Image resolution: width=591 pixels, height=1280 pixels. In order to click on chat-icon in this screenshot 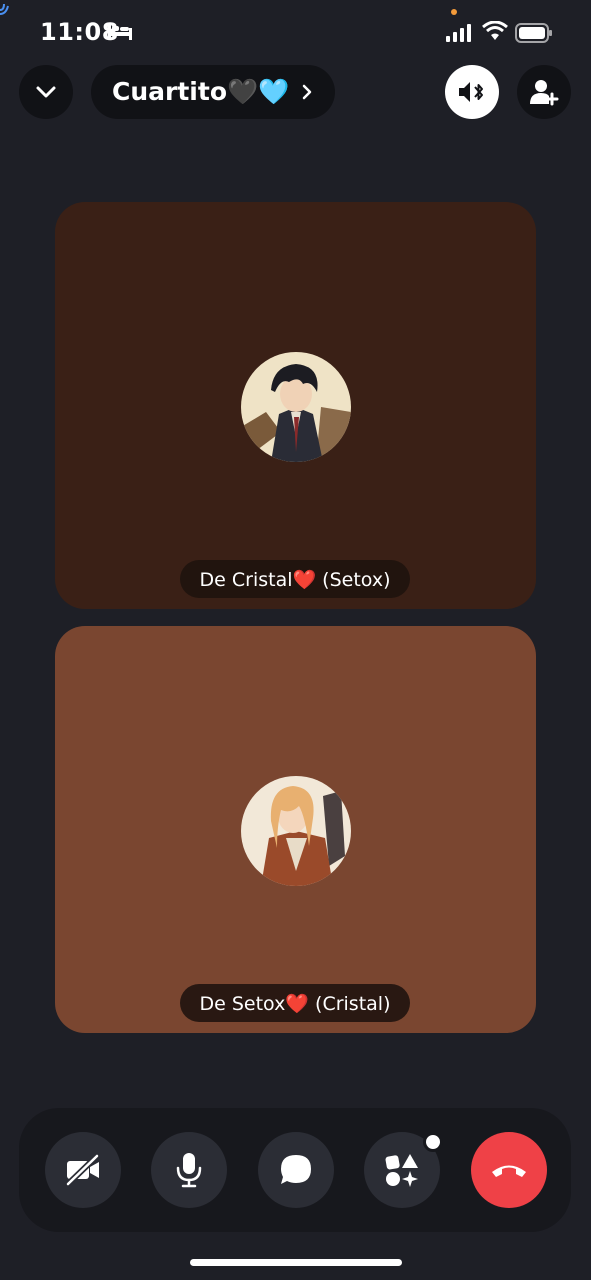, I will do `click(296, 1169)`.